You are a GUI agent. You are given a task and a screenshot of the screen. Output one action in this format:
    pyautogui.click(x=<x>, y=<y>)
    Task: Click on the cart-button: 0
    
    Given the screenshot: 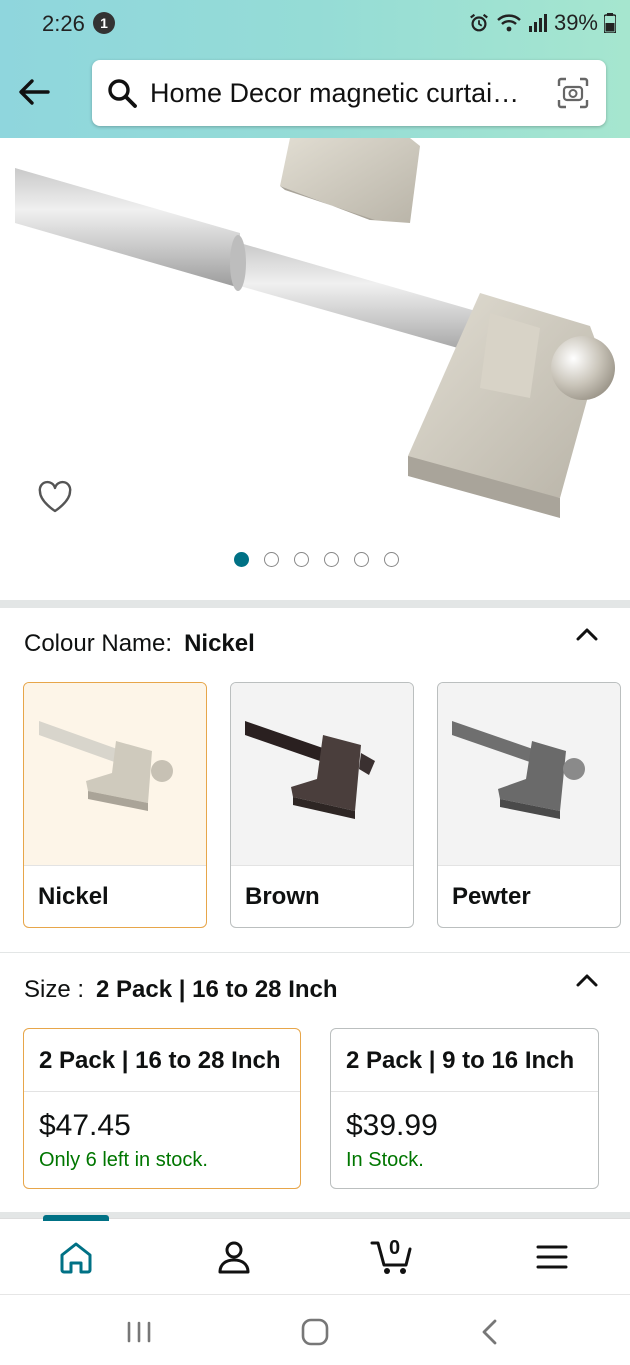 What is the action you would take?
    pyautogui.click(x=392, y=1255)
    